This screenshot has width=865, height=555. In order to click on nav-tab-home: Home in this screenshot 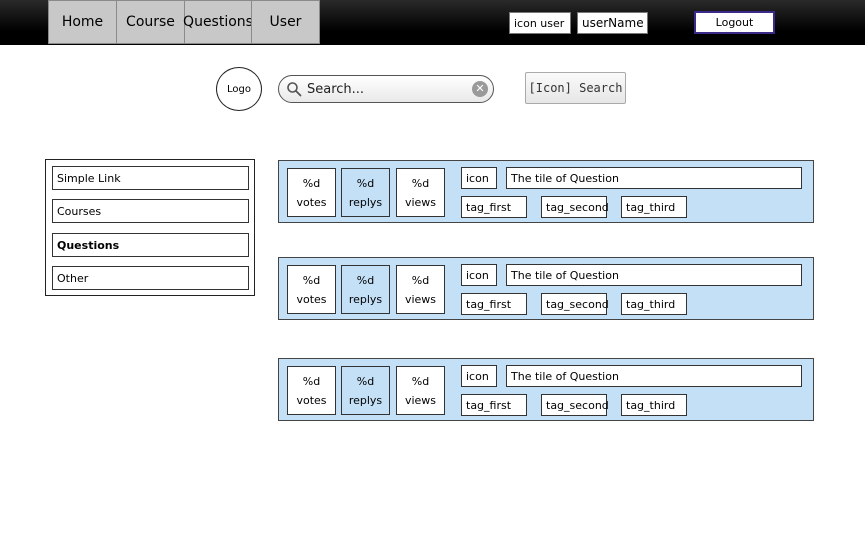, I will do `click(82, 22)`.